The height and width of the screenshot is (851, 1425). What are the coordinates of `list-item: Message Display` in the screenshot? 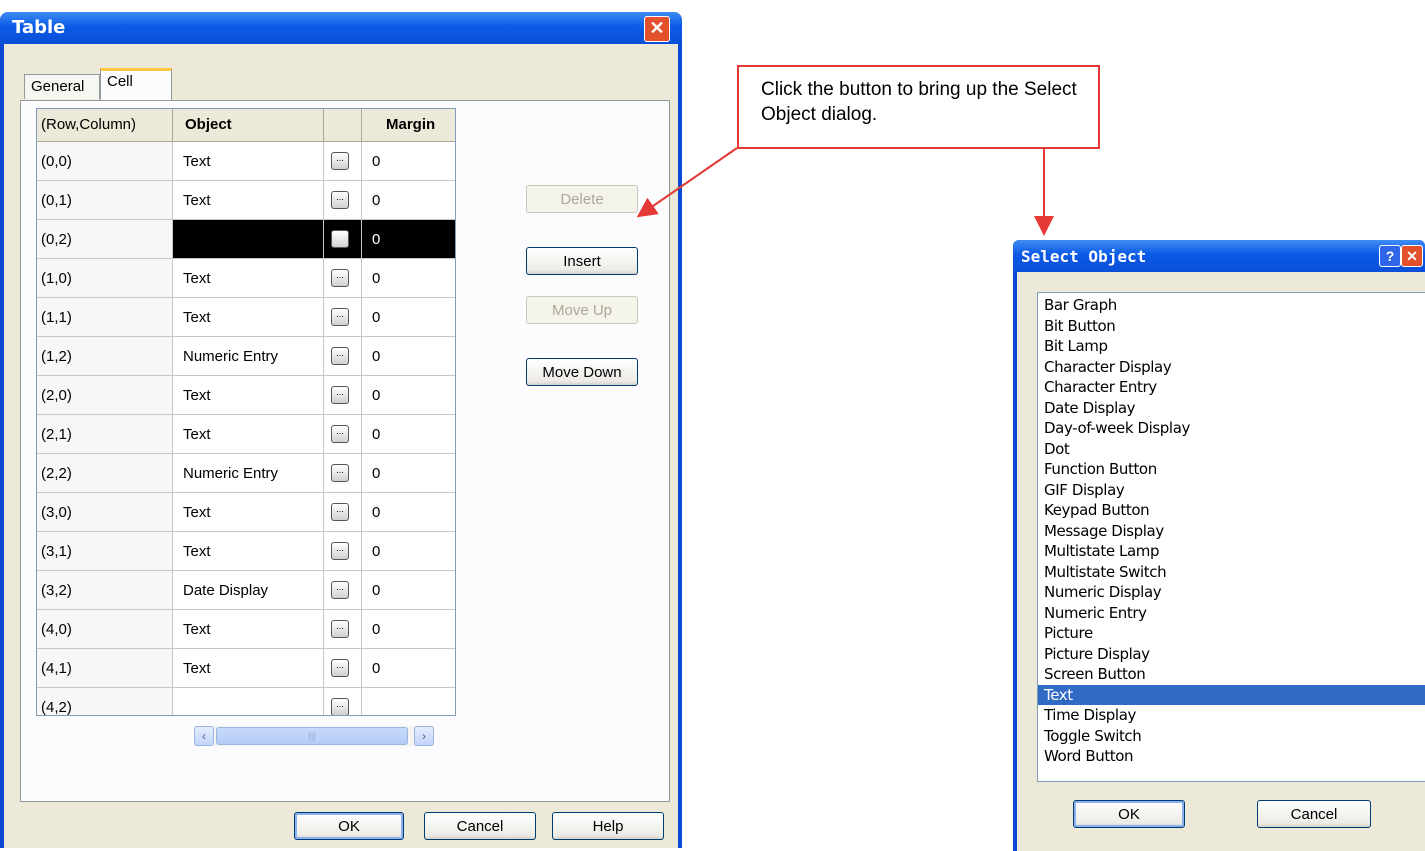 It's located at (1231, 531).